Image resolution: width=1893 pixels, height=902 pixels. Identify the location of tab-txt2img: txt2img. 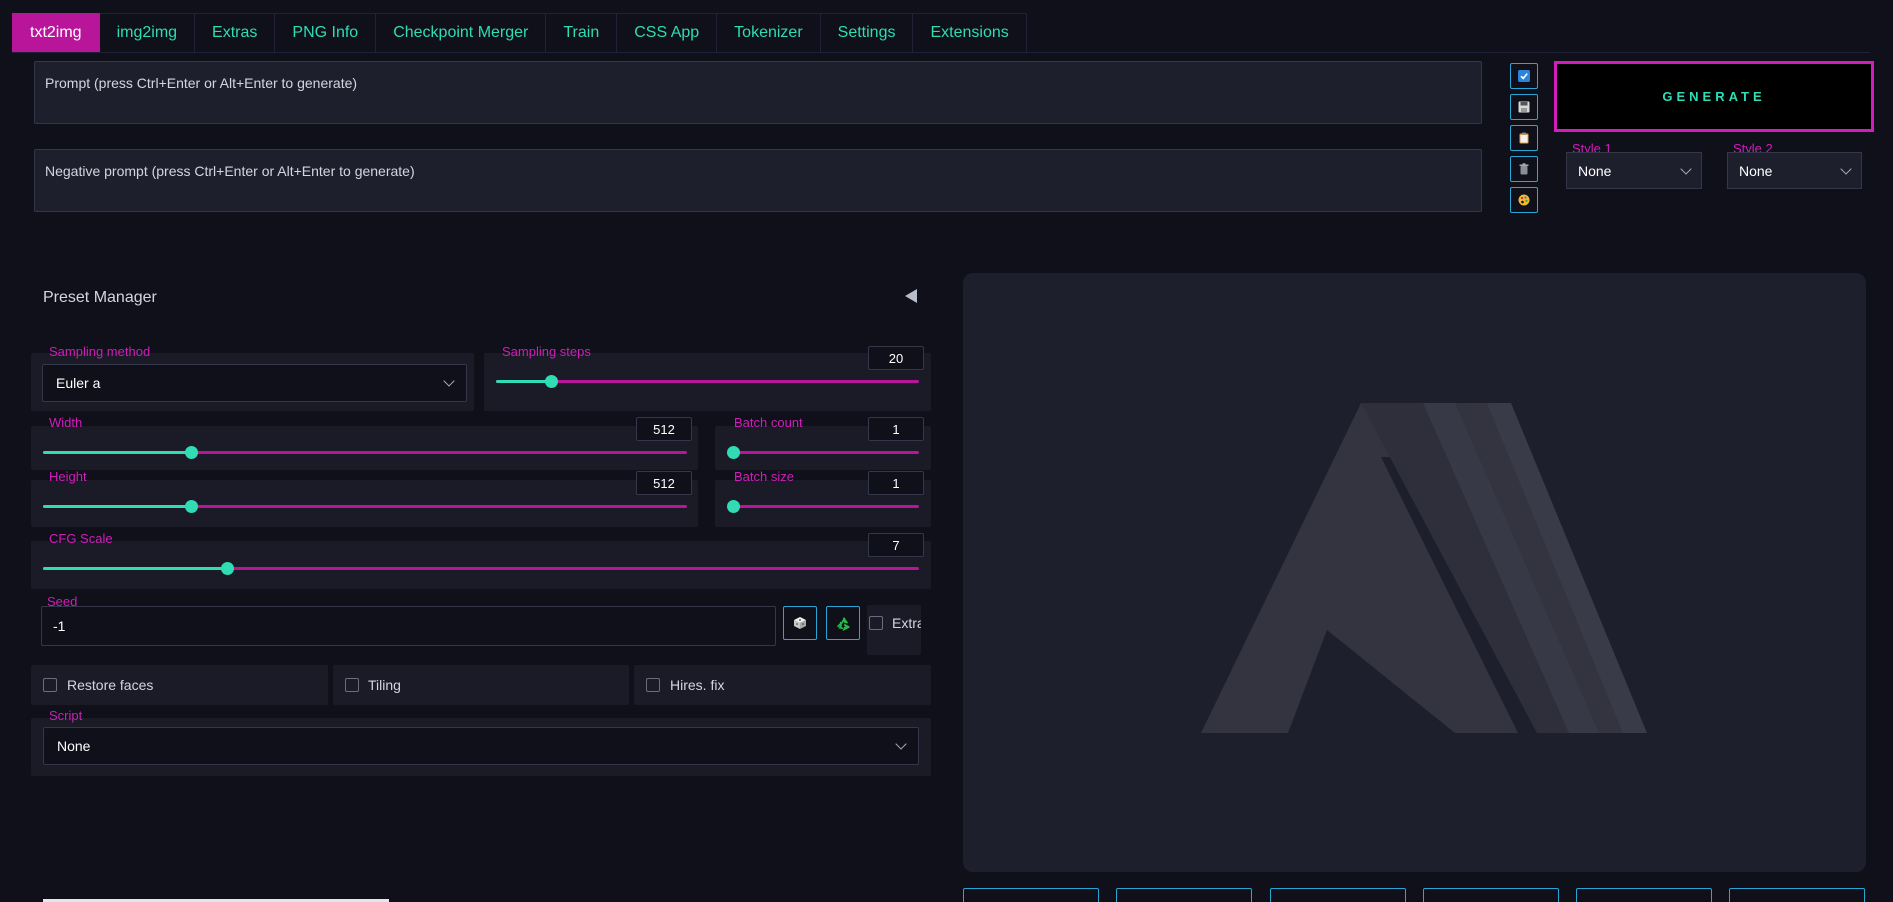
(56, 33).